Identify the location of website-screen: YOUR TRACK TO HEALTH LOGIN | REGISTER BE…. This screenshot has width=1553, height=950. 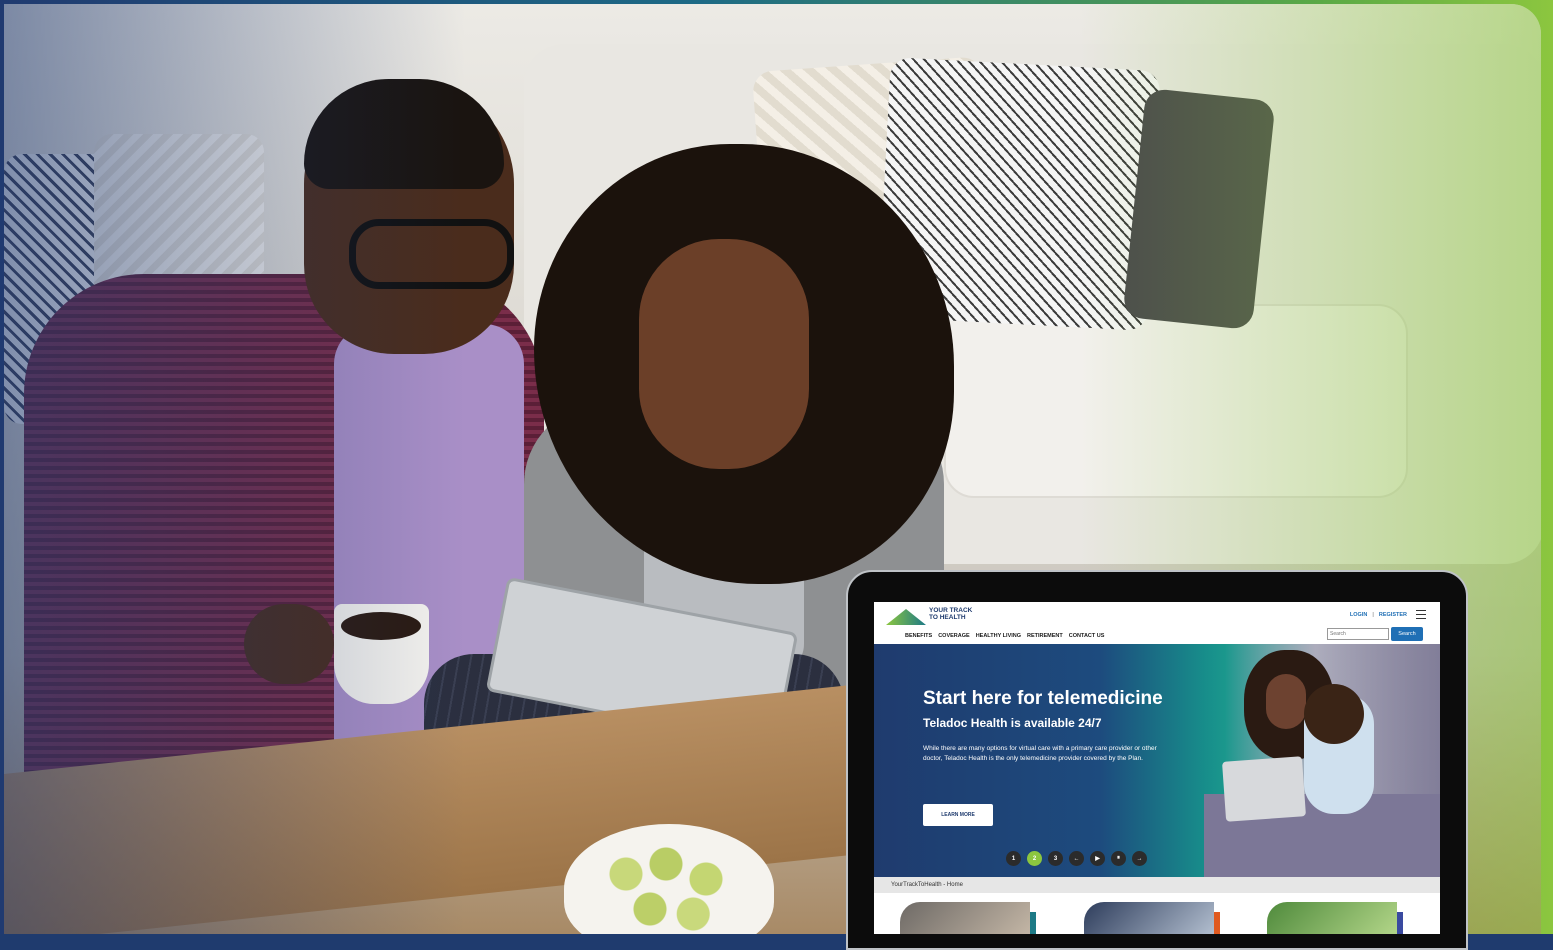
(1157, 768).